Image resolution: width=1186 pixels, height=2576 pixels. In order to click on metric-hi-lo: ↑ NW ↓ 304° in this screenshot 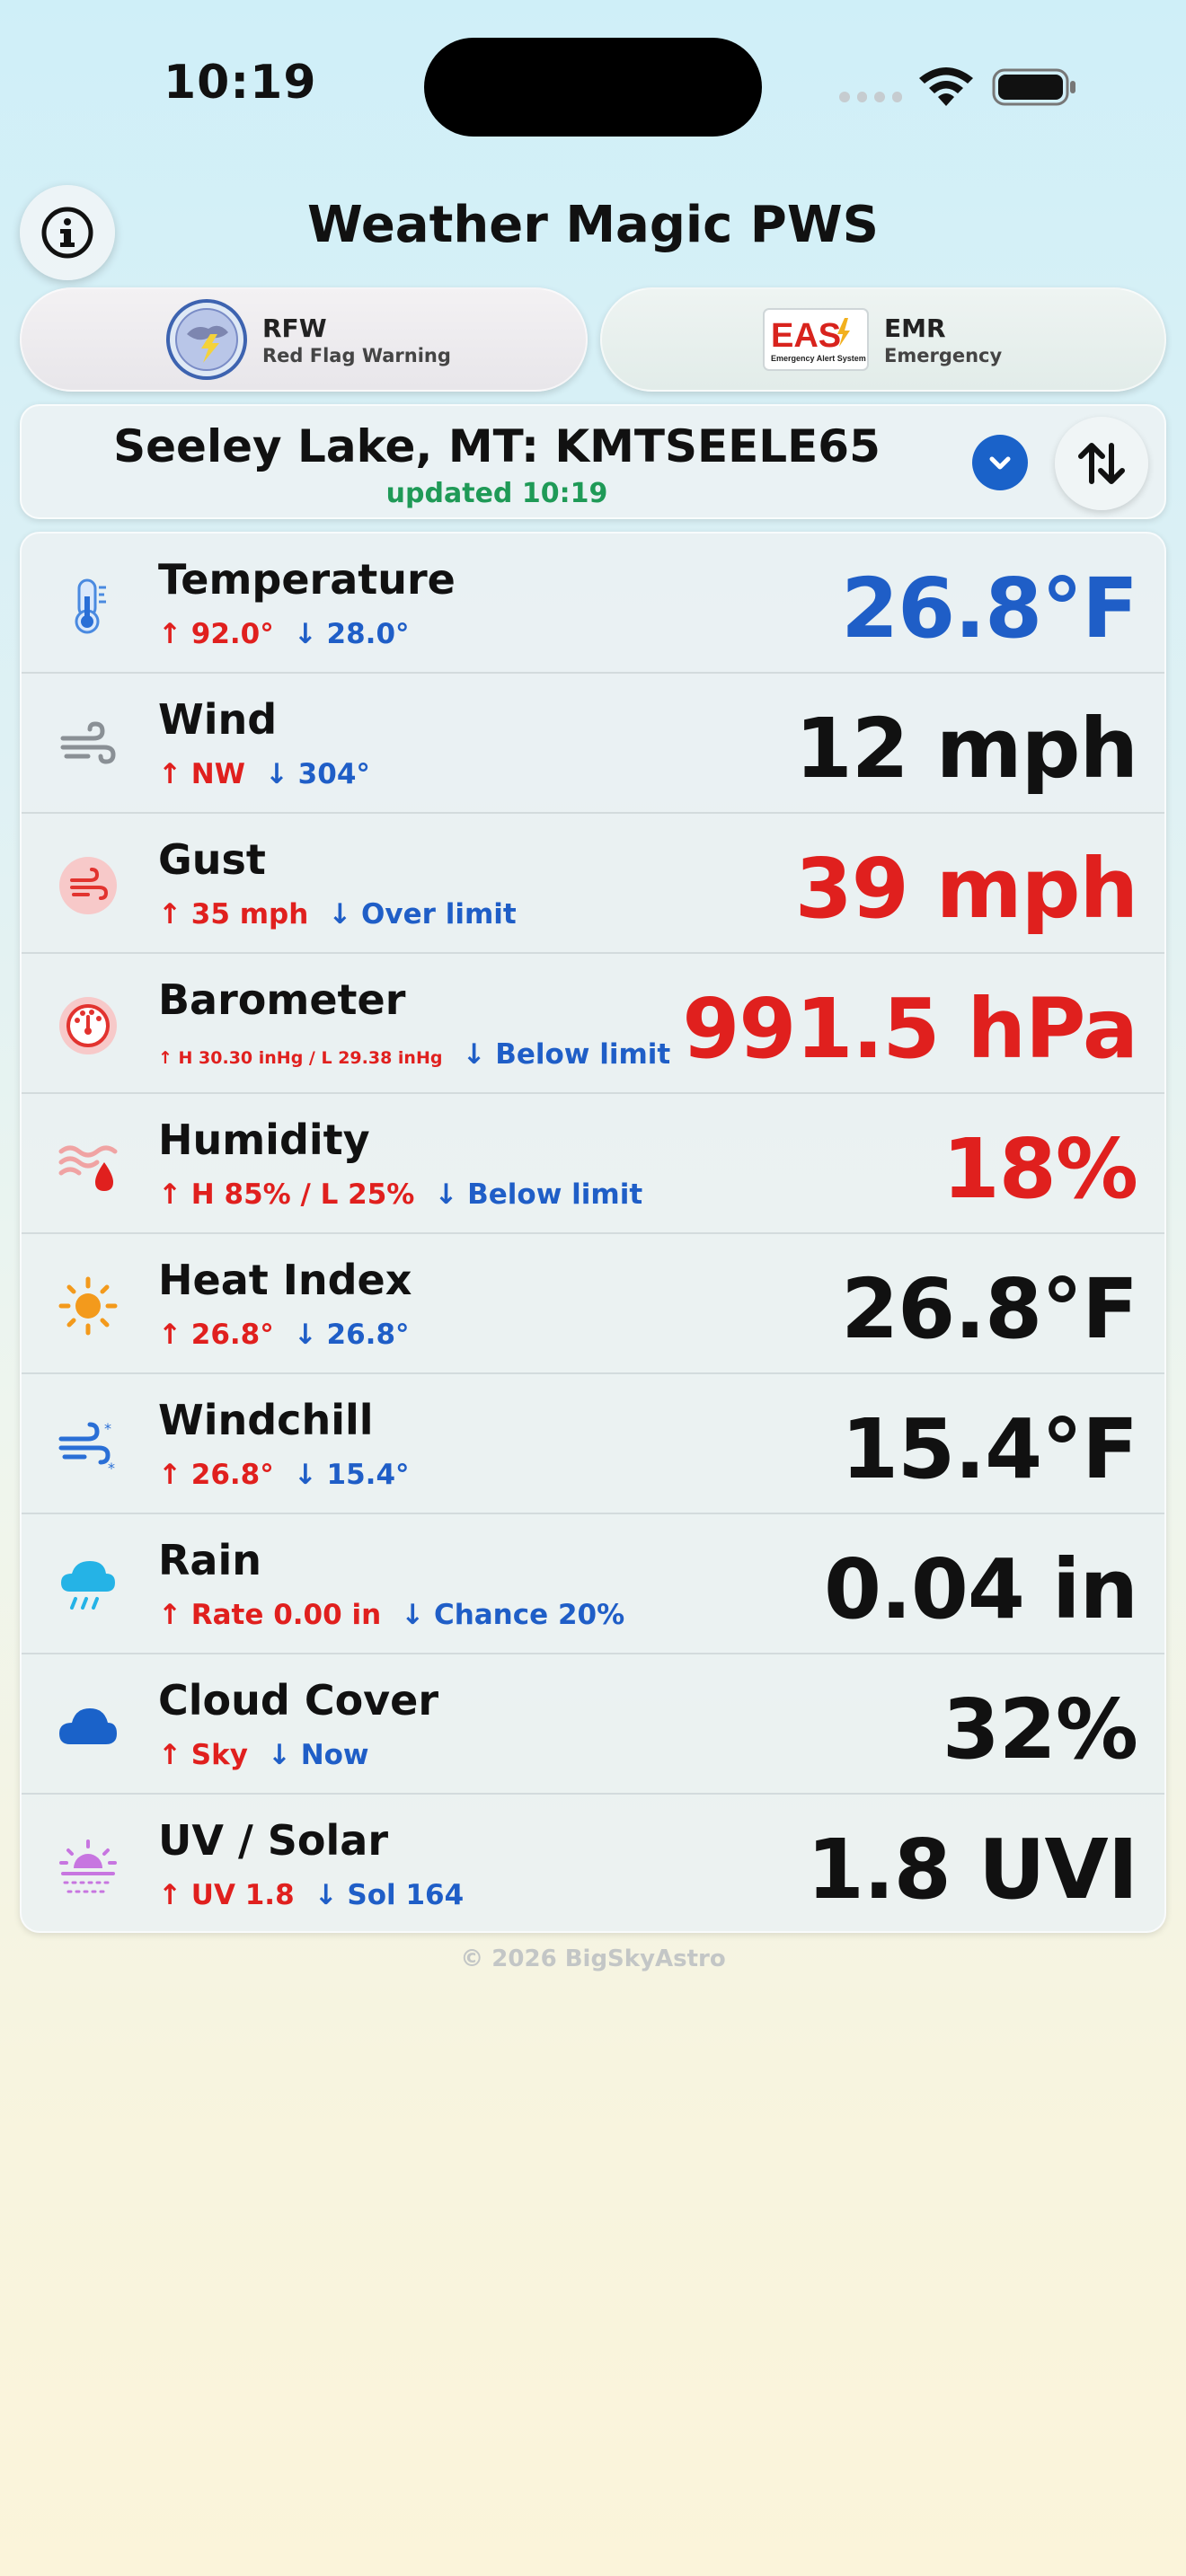, I will do `click(264, 774)`.